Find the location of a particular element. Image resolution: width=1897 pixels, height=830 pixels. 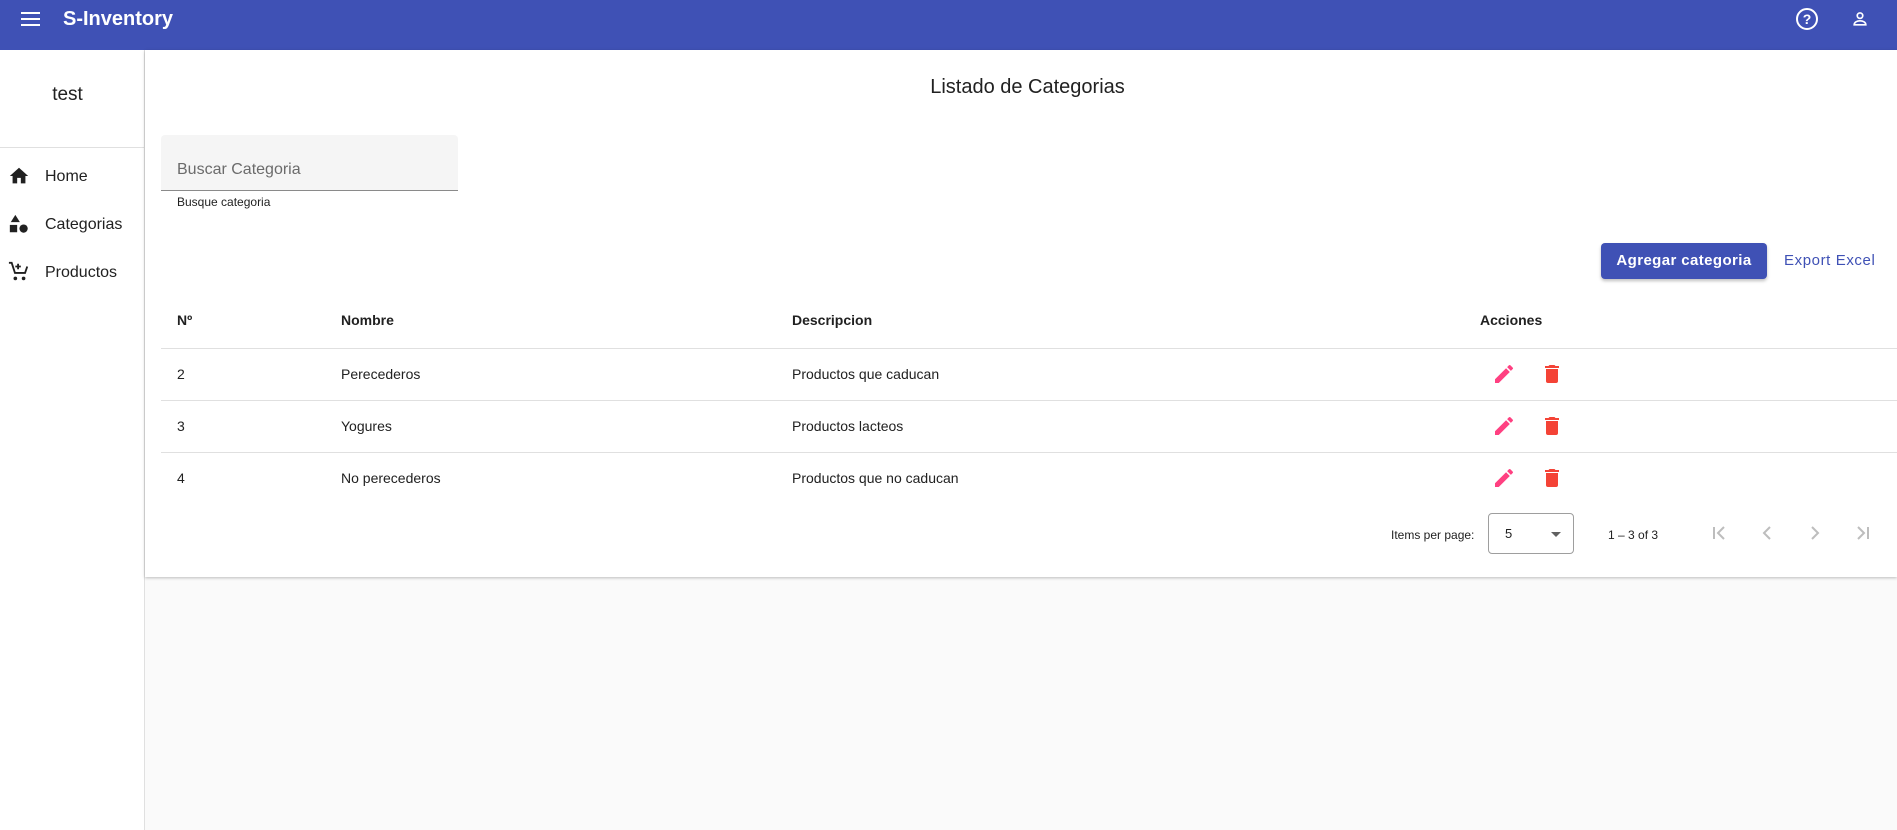

cell-descripcion: Productos lacteos is located at coordinates (848, 426).